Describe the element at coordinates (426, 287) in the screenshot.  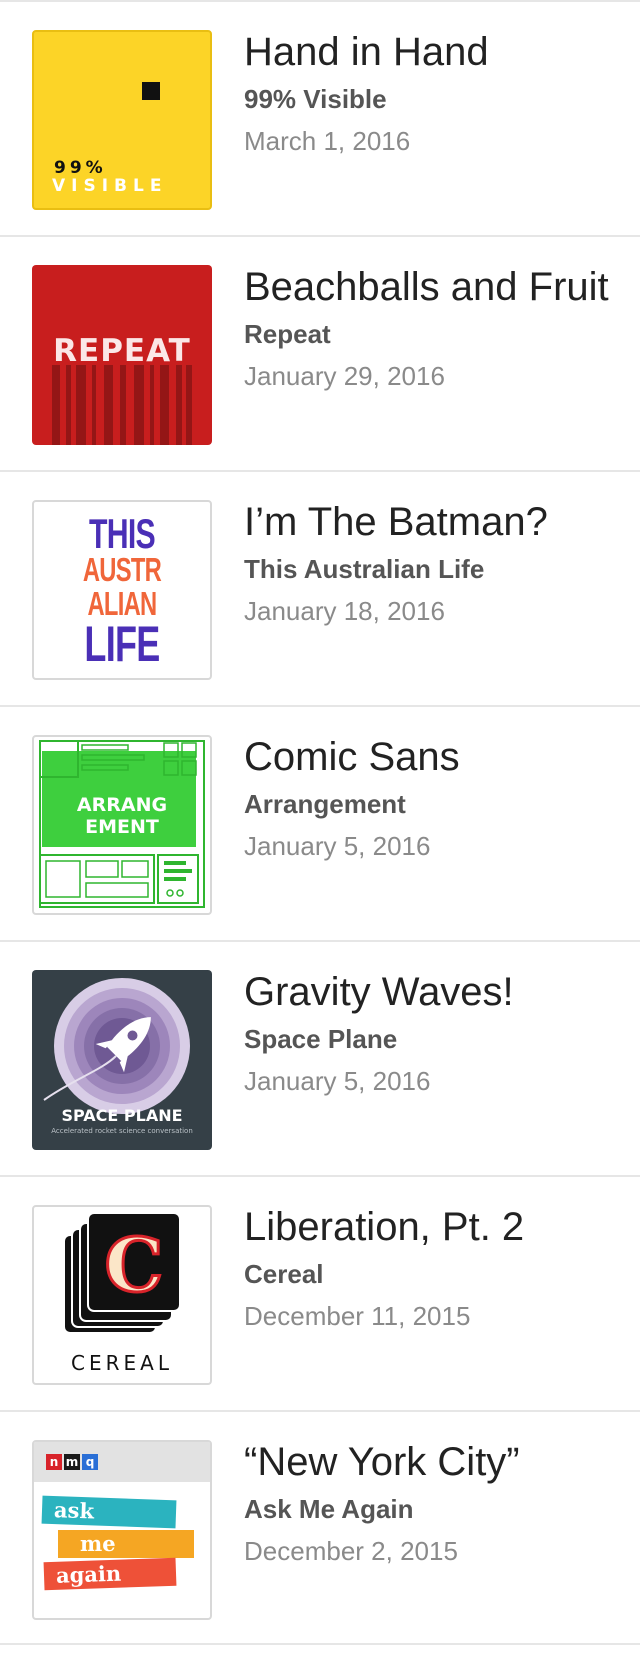
I see `episode-title: Beachballs and Fruit` at that location.